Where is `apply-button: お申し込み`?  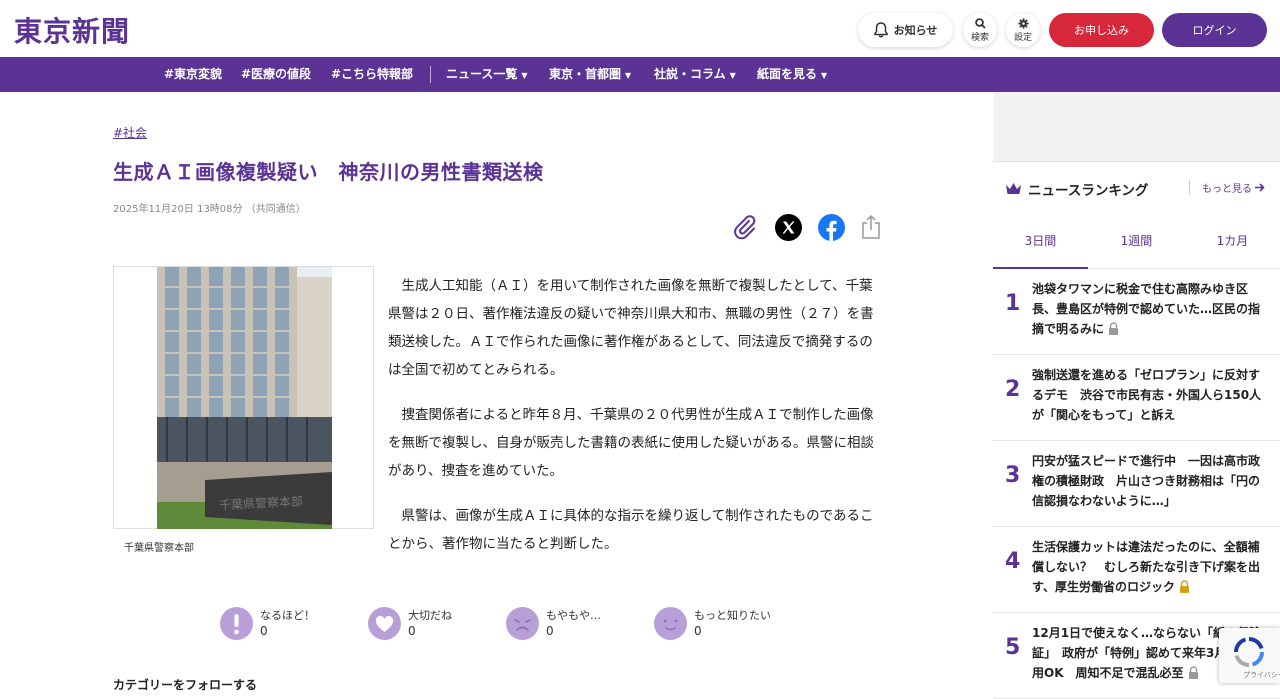 apply-button: お申し込み is located at coordinates (1101, 30).